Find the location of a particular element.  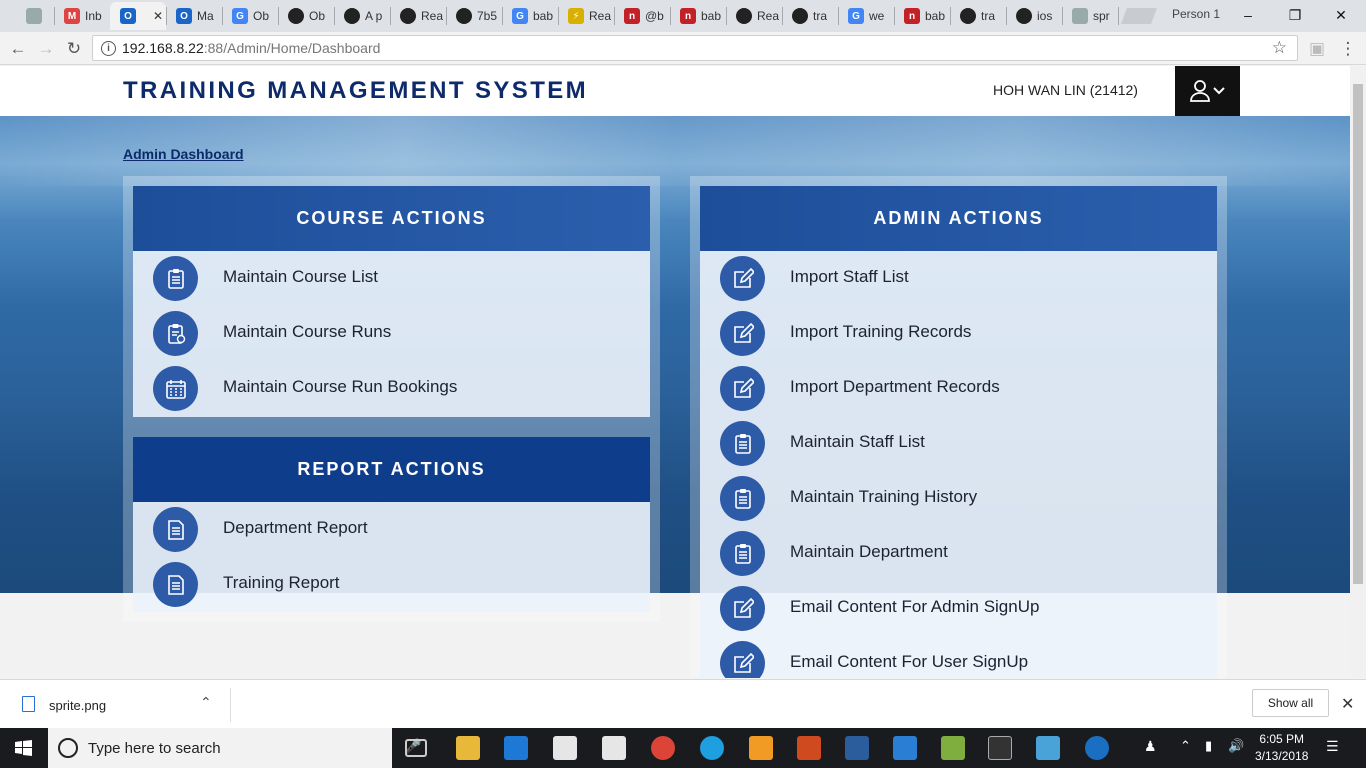

task-view-icon is located at coordinates (416, 748).